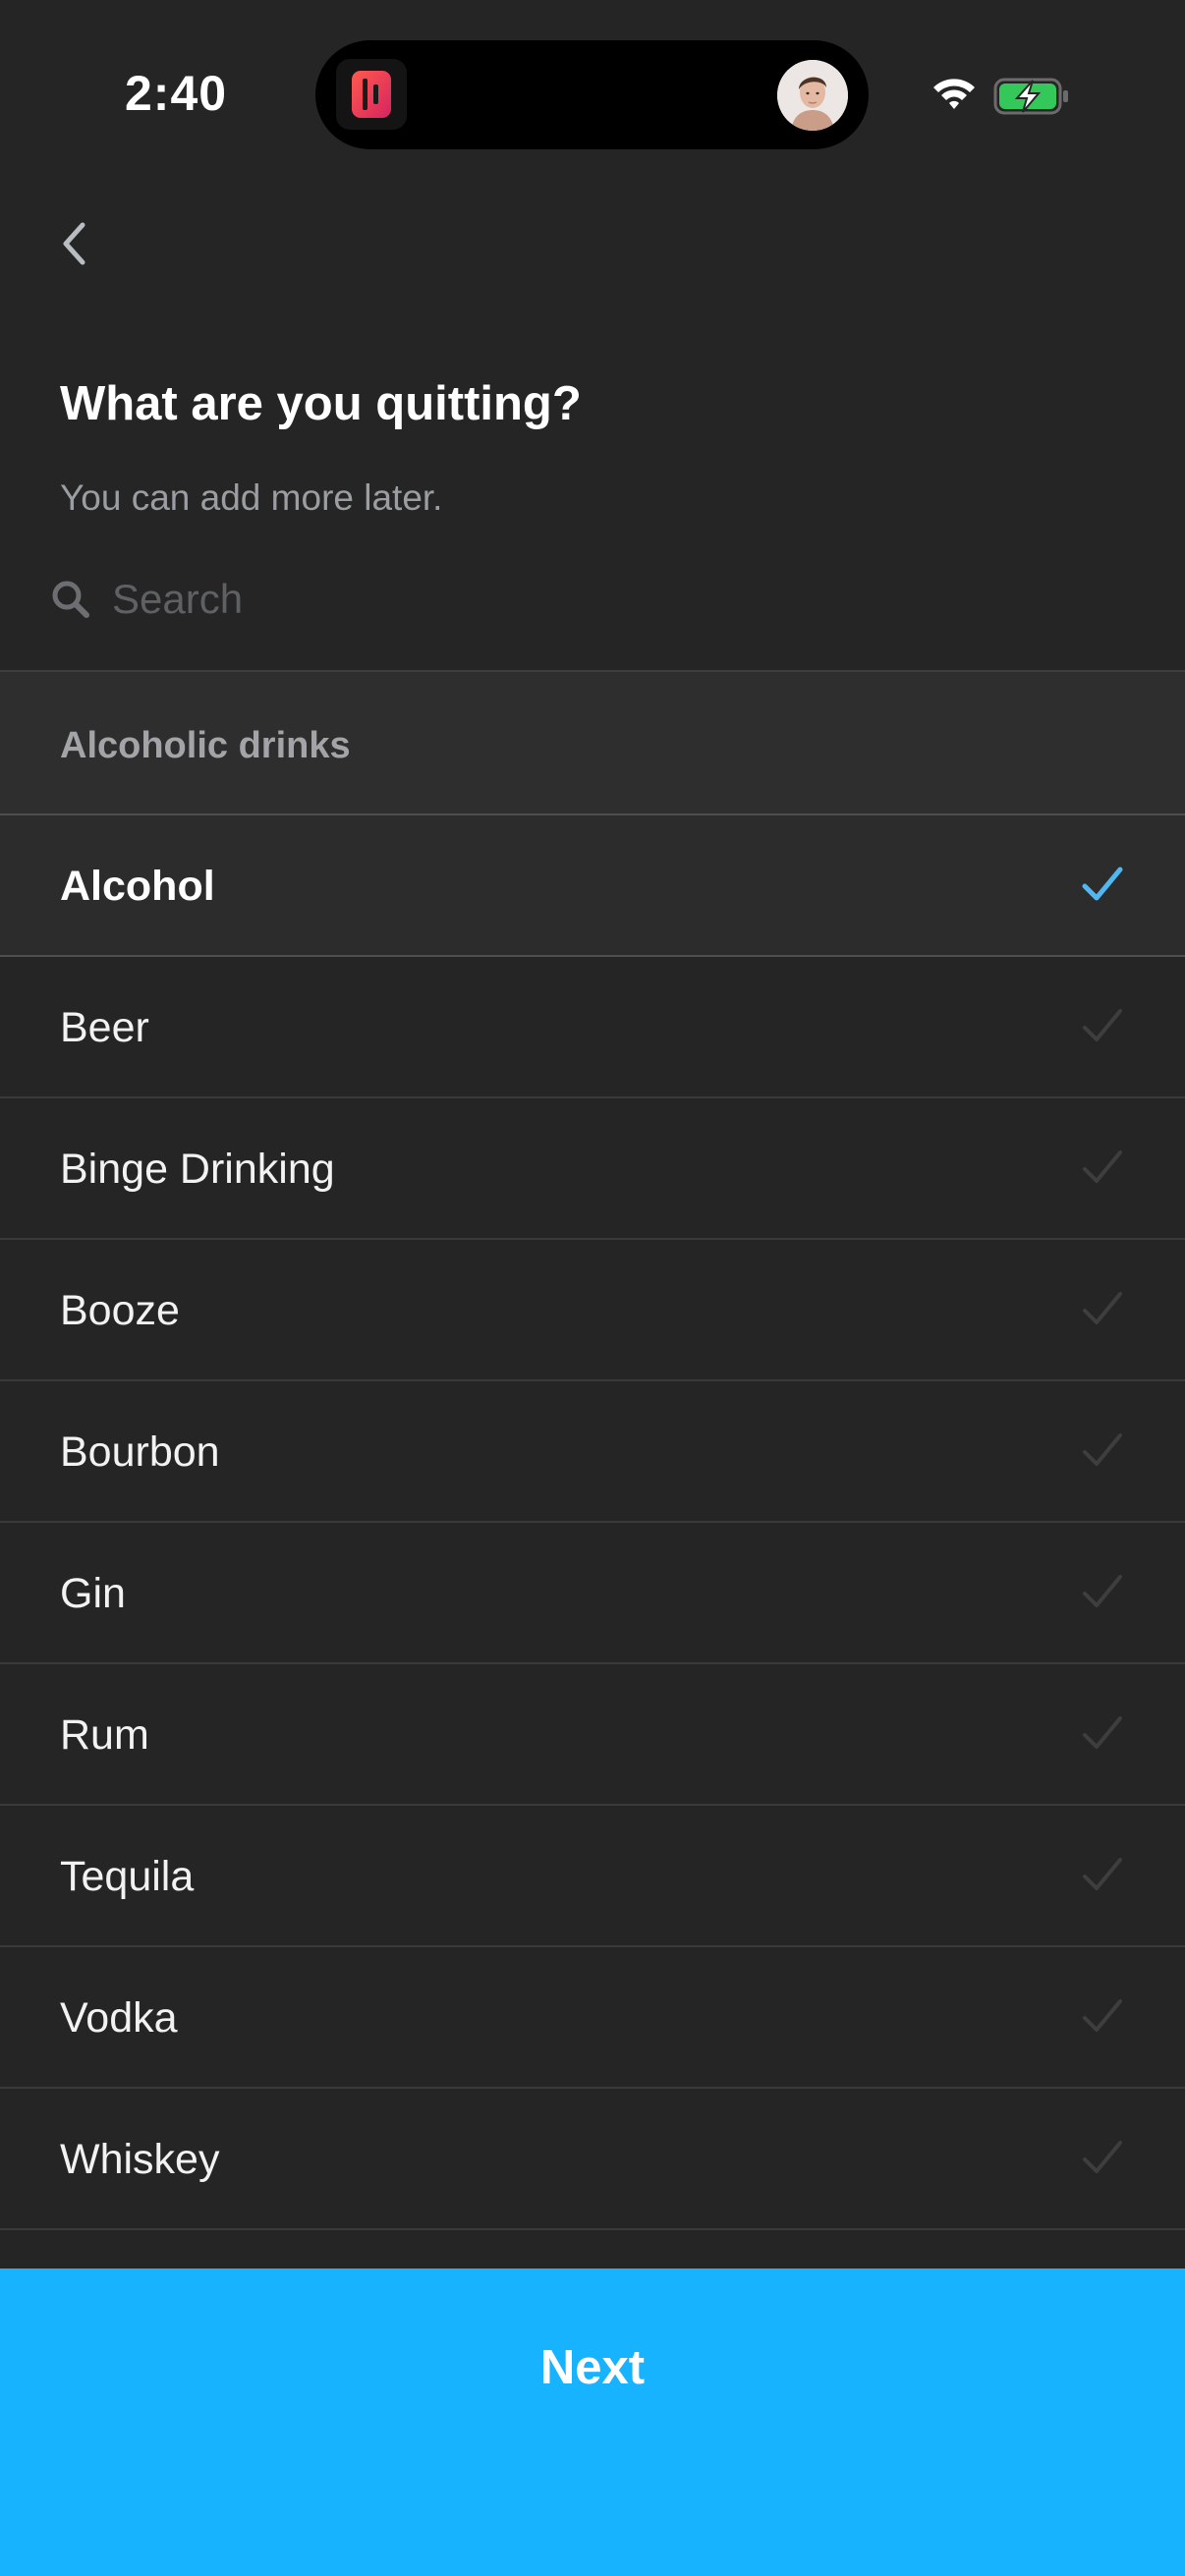 The height and width of the screenshot is (2576, 1185). Describe the element at coordinates (206, 745) in the screenshot. I see `section-title: Alcoholic drinks` at that location.